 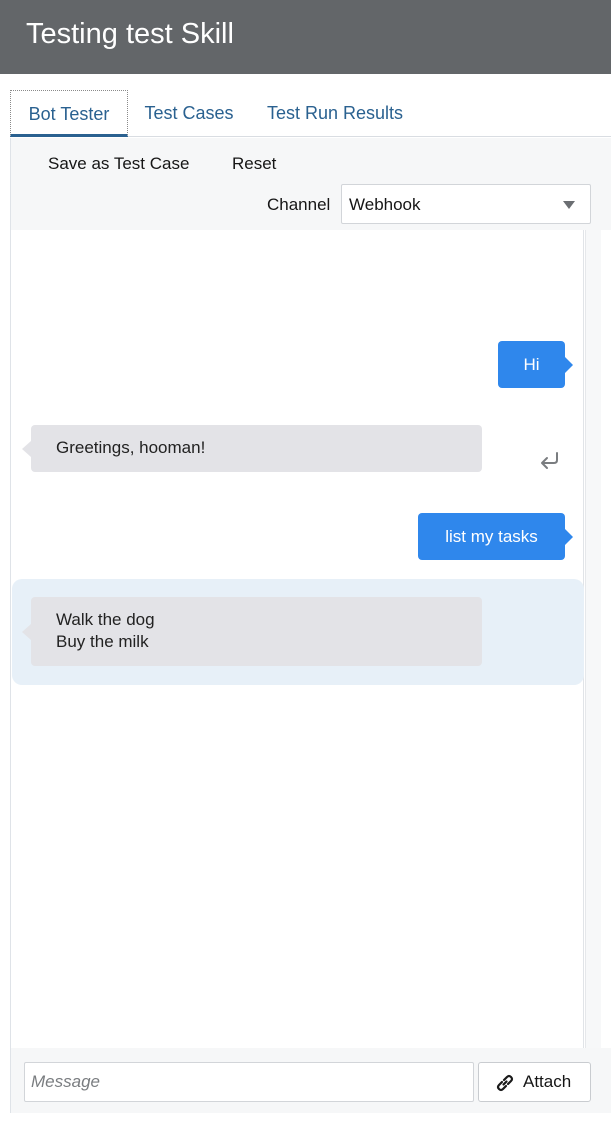 I want to click on bot-message-bubble: Greetings, hooman!, so click(x=252, y=448).